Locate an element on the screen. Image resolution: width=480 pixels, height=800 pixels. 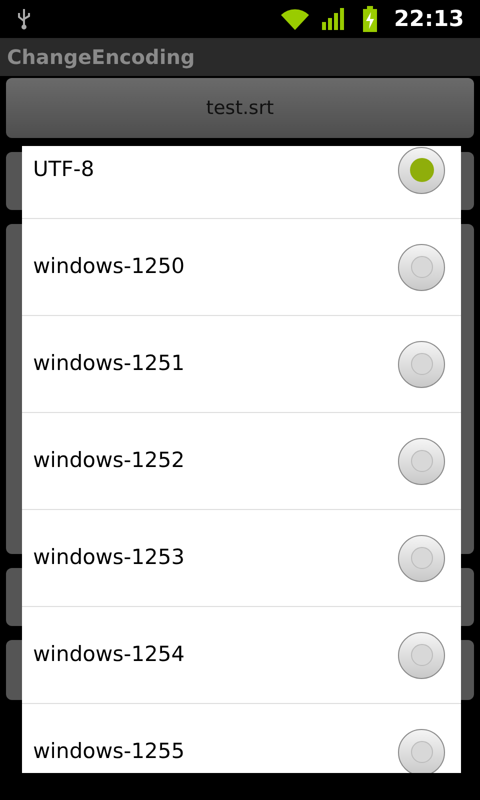
option-label: windows-1255 is located at coordinates (109, 752).